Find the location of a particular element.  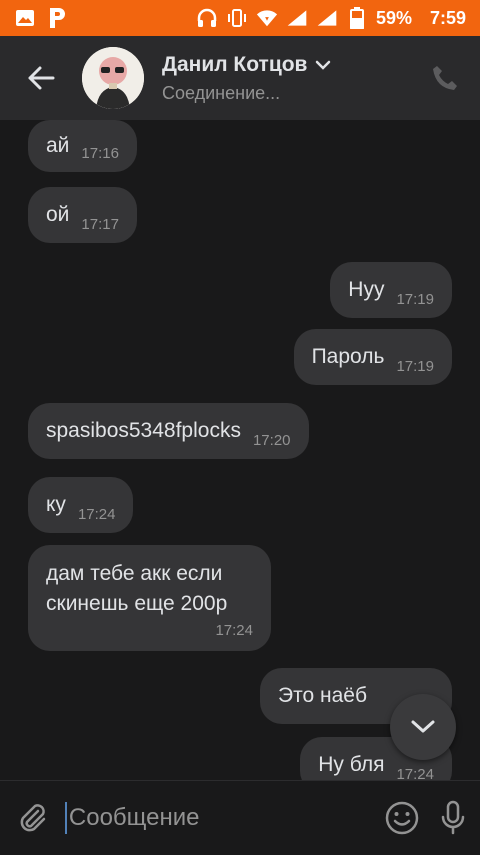

microphone-icon is located at coordinates (453, 817).